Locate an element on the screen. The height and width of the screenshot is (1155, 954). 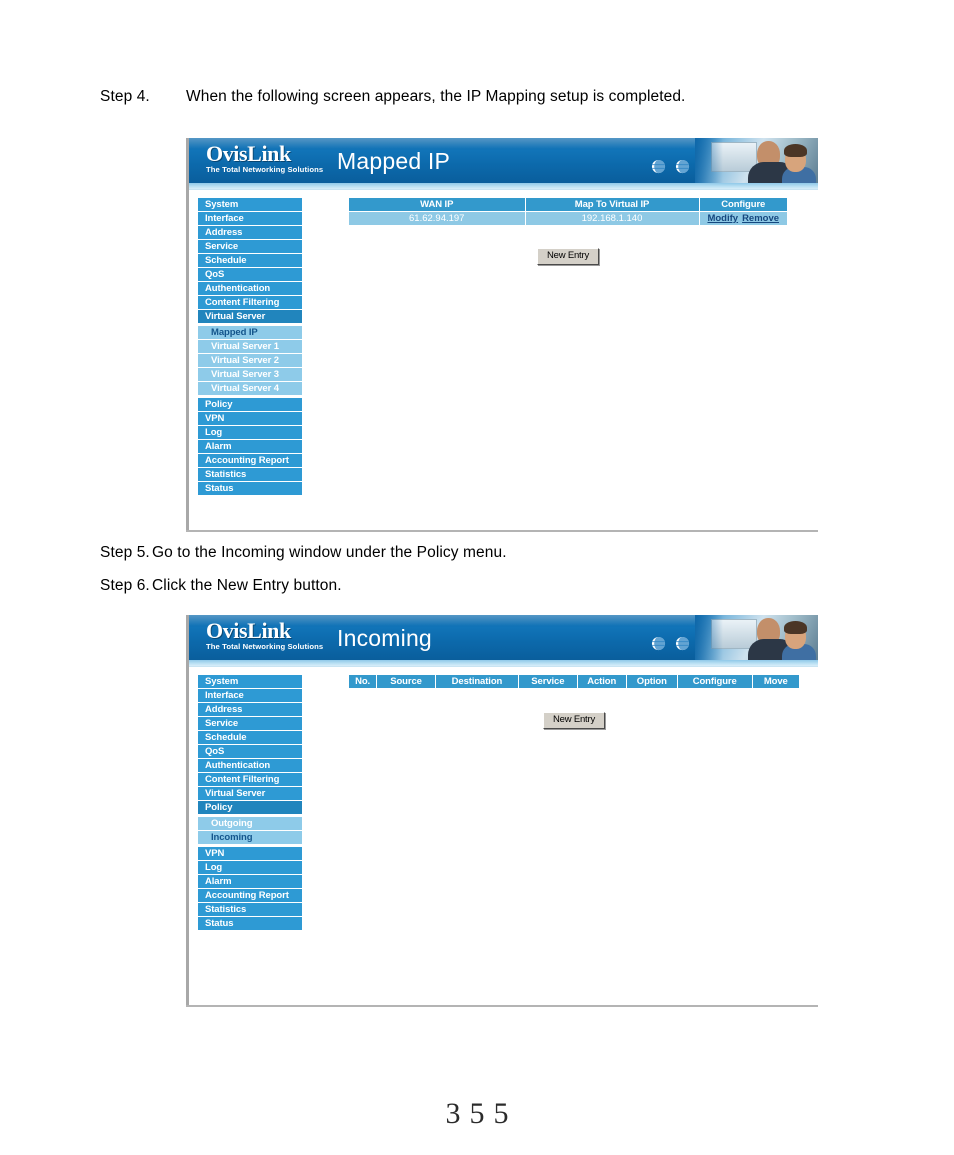
sidebar-item-virtual-server-4: Virtual Server 4 is located at coordinates (250, 389).